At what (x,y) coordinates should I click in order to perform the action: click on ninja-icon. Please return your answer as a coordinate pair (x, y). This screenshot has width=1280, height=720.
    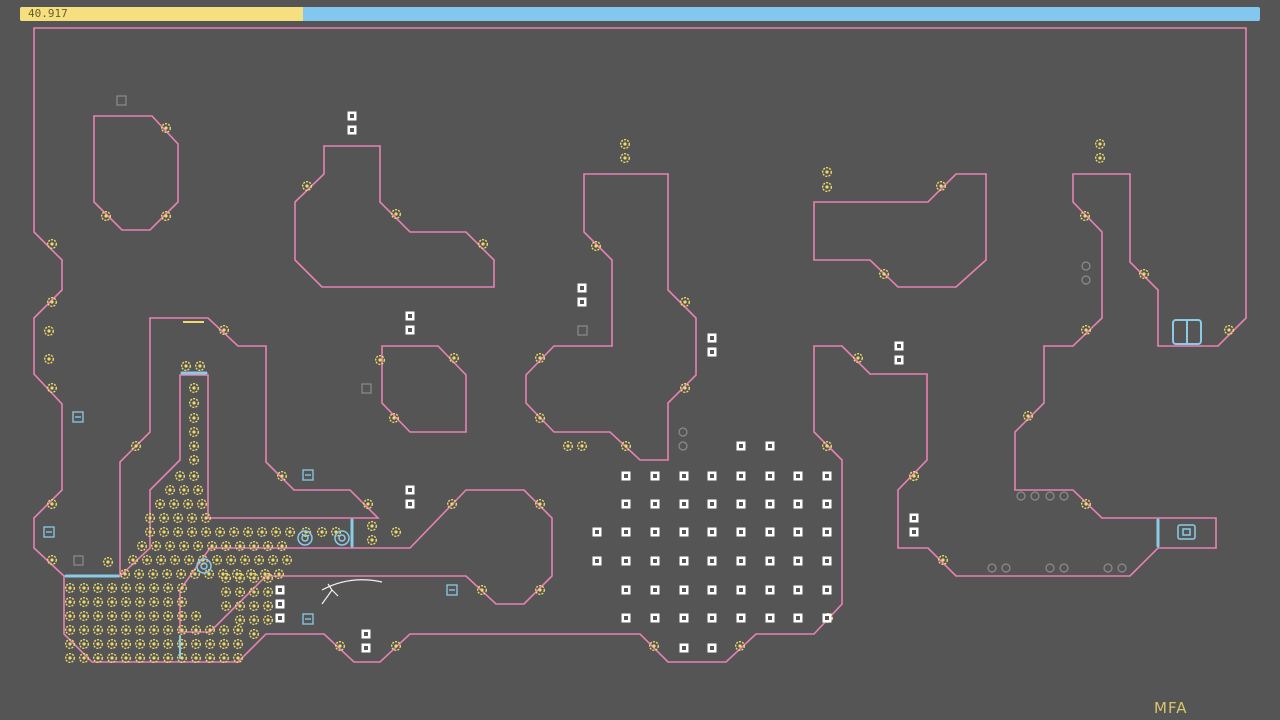
    Looking at the image, I should click on (352, 592).